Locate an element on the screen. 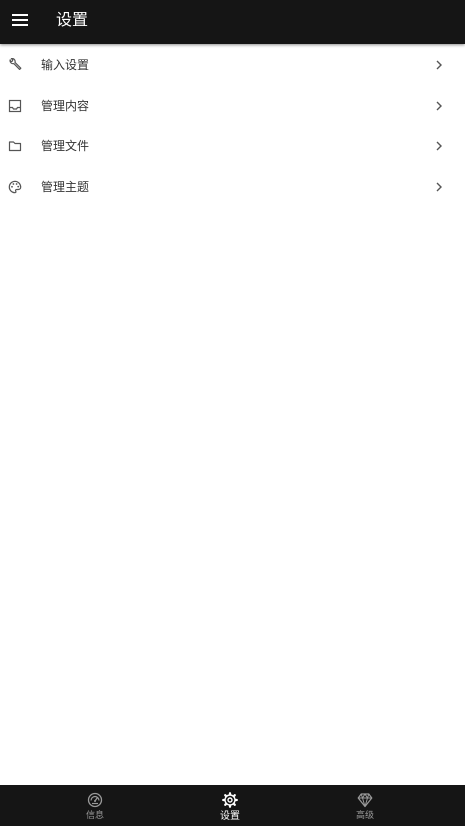 The width and height of the screenshot is (465, 826). diamond-icon is located at coordinates (365, 800).